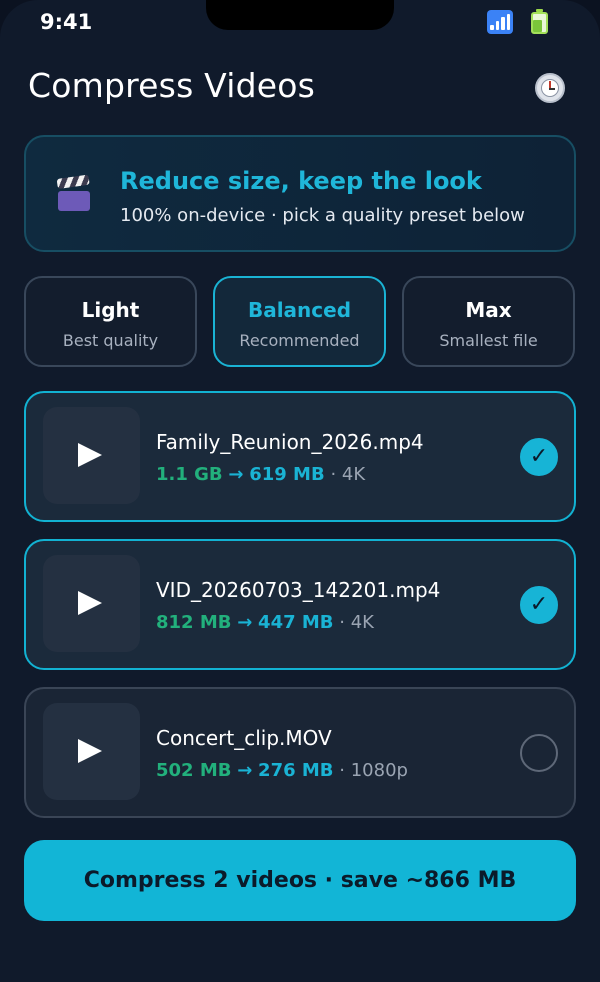 The width and height of the screenshot is (600, 982). I want to click on signal-icon, so click(500, 22).